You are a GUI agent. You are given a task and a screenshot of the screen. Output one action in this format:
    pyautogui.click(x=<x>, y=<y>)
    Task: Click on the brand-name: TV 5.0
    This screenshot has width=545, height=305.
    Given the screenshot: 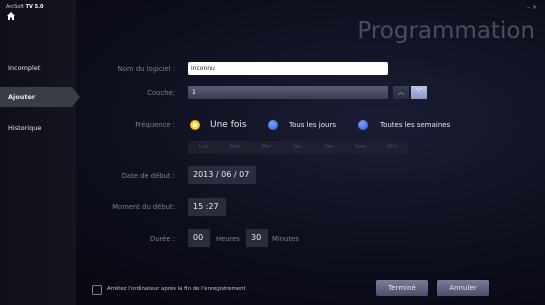 What is the action you would take?
    pyautogui.click(x=34, y=7)
    